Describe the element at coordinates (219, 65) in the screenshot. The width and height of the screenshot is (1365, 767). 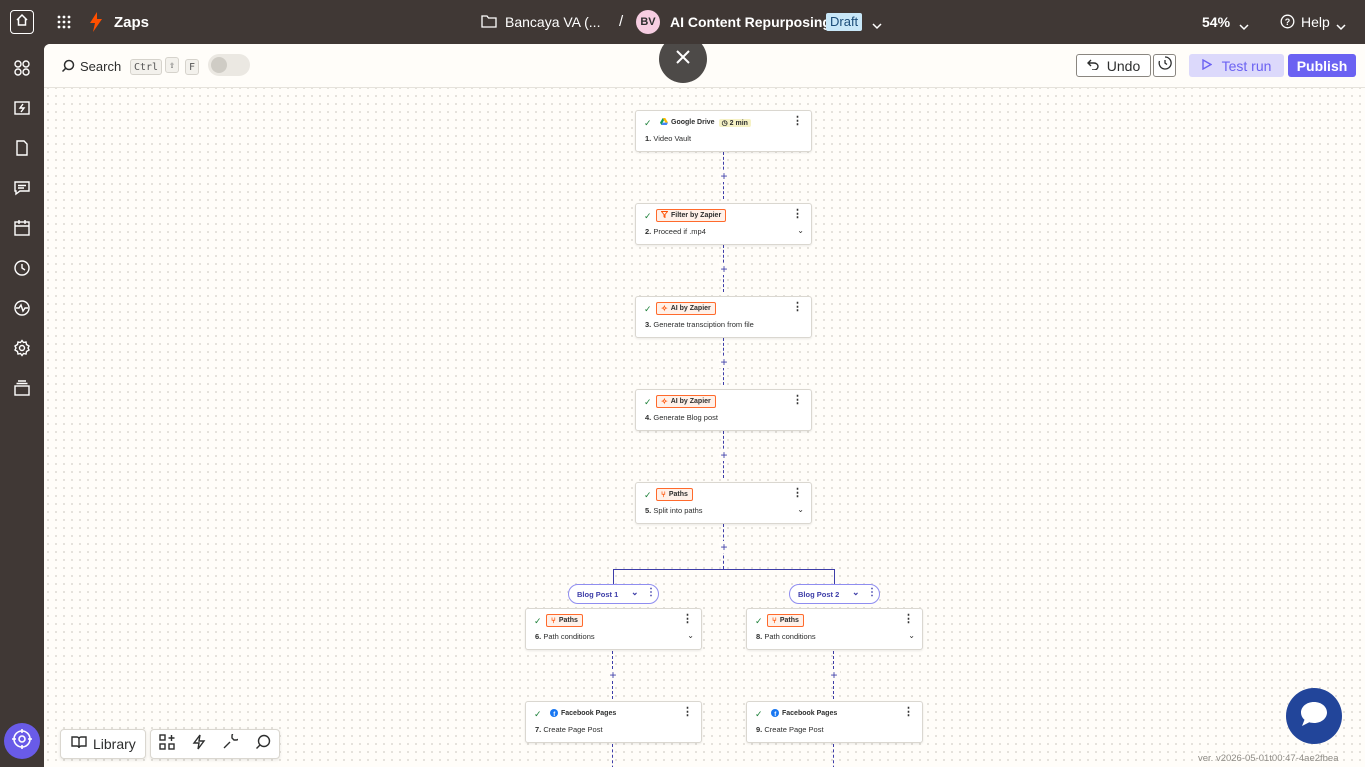
I see `toggle-knob` at that location.